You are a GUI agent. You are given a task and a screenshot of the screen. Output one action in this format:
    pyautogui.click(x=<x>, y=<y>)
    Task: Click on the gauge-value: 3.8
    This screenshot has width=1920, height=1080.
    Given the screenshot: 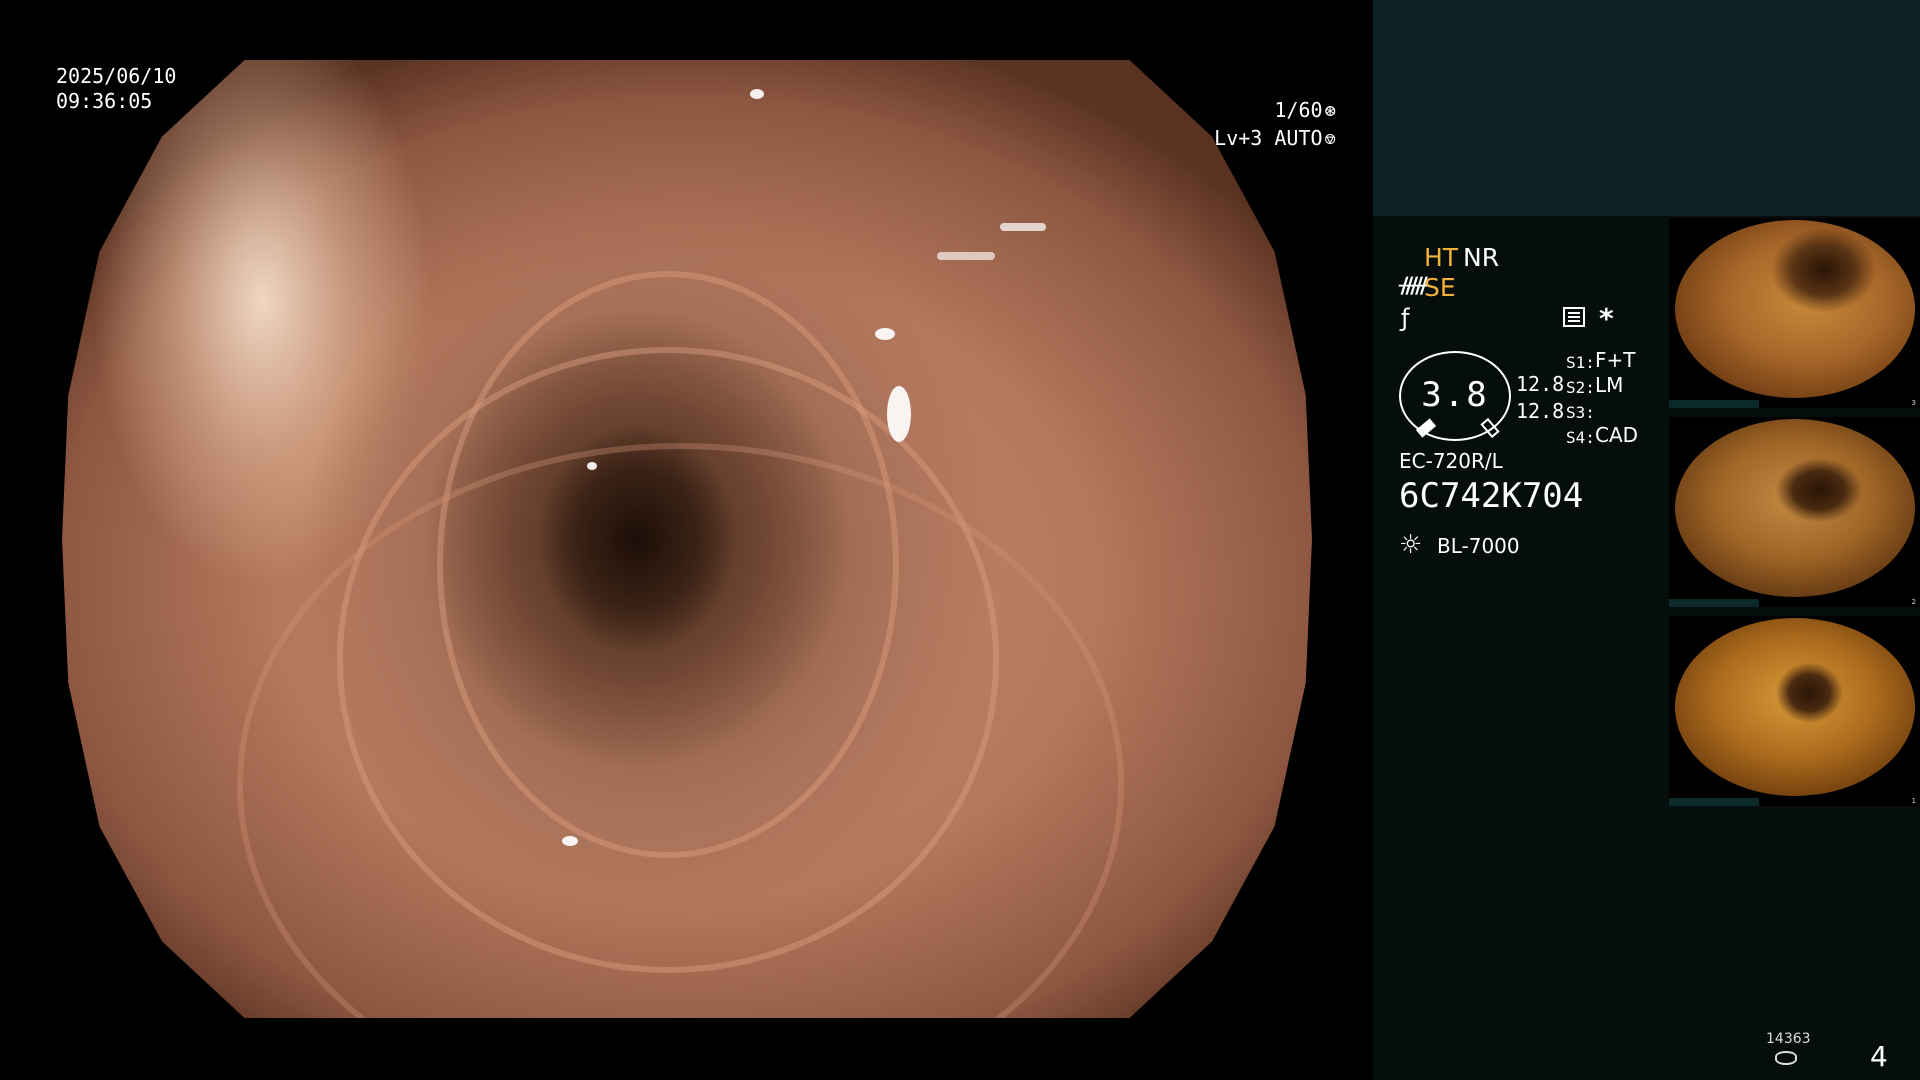 What is the action you would take?
    pyautogui.click(x=1455, y=395)
    